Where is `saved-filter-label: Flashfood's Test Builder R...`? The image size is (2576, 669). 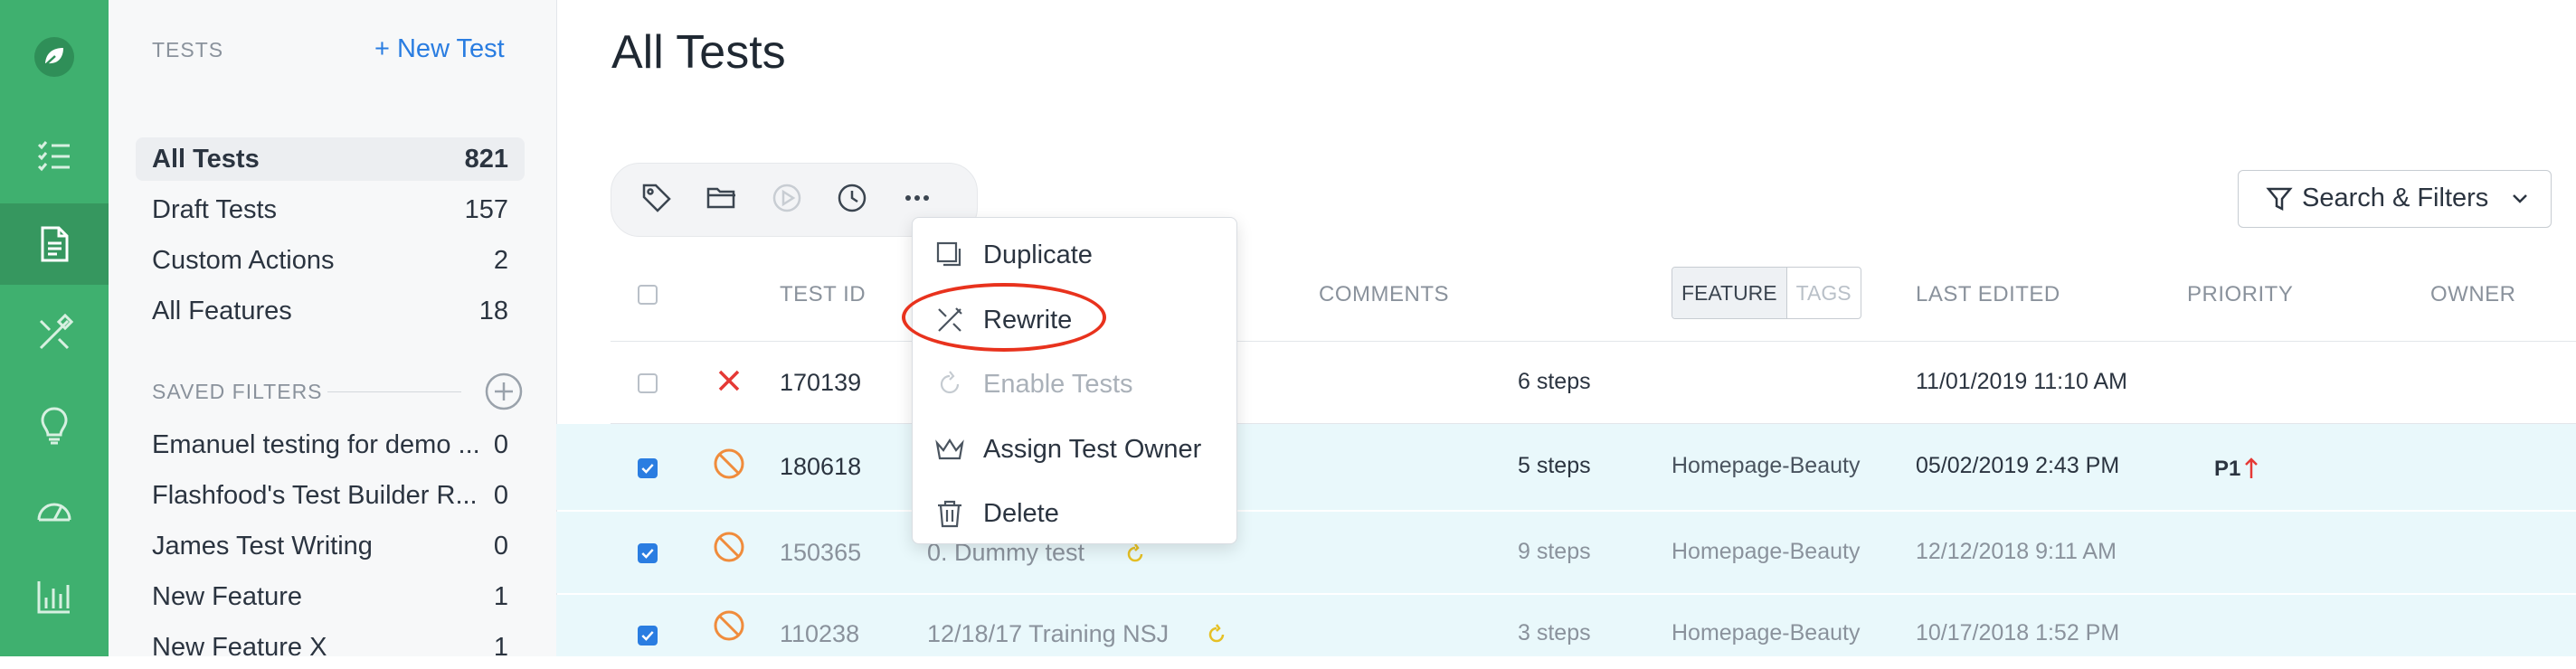
saved-filter-label: Flashfood's Test Builder R... is located at coordinates (315, 495).